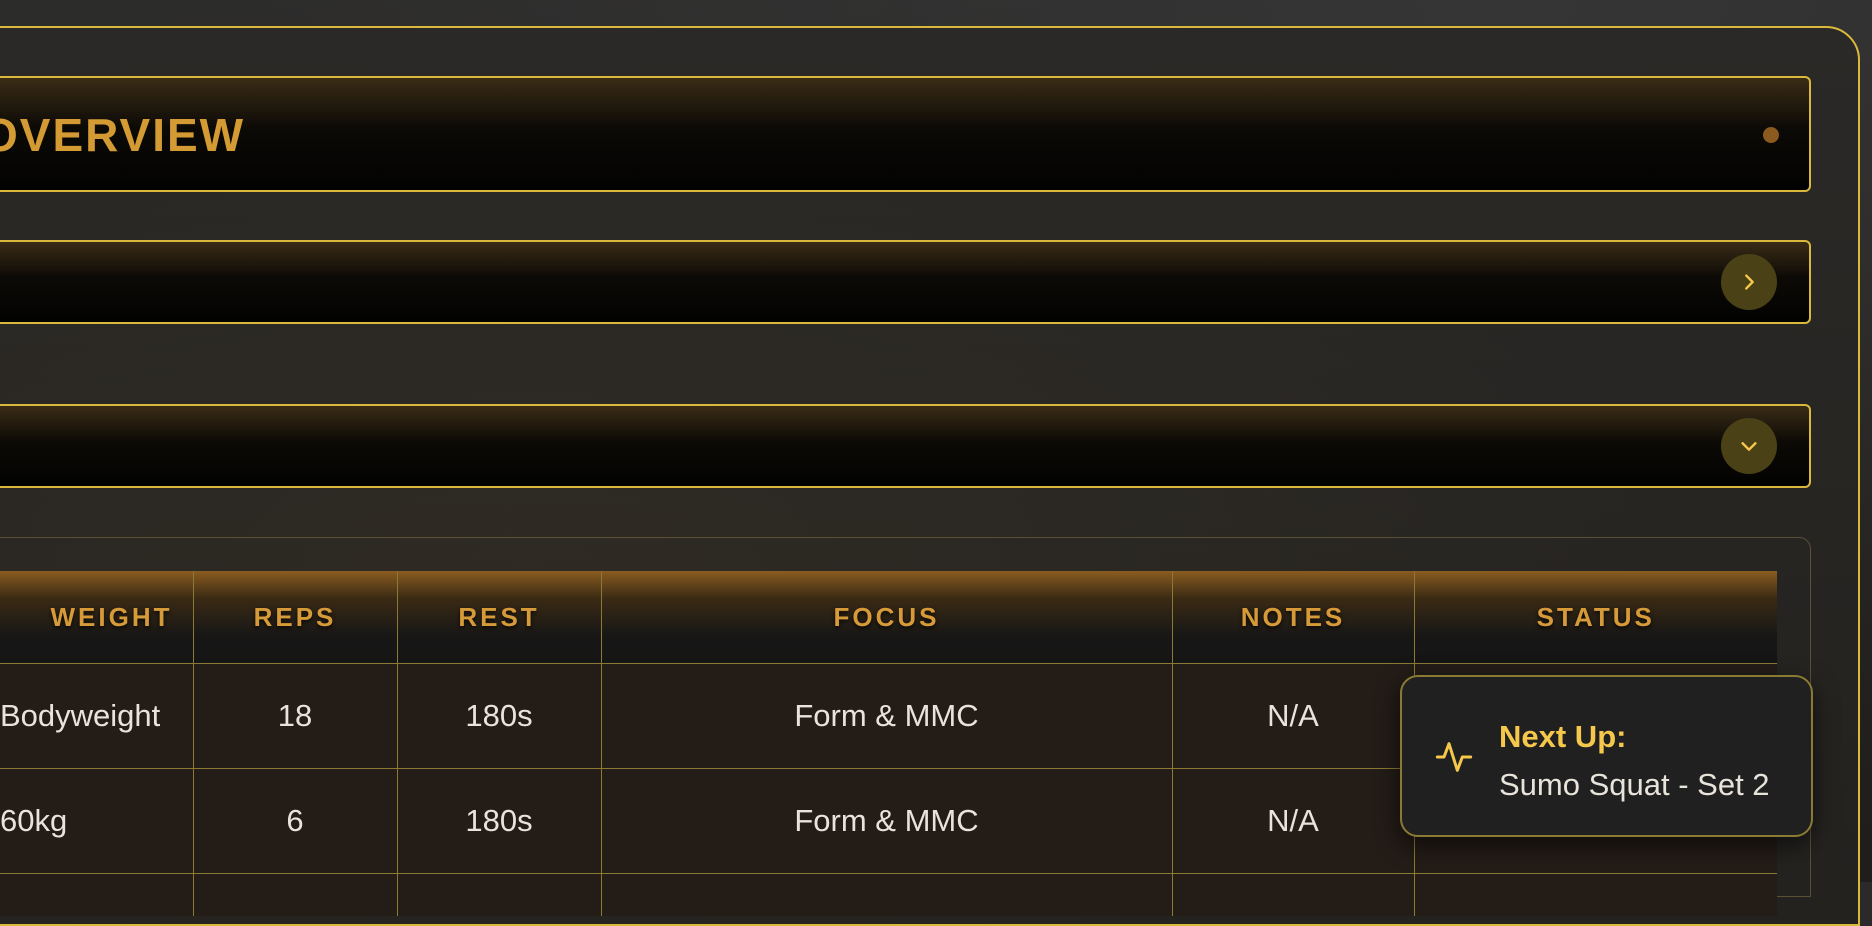  Describe the element at coordinates (1292, 617) in the screenshot. I see `column-header-notes: NOTES` at that location.